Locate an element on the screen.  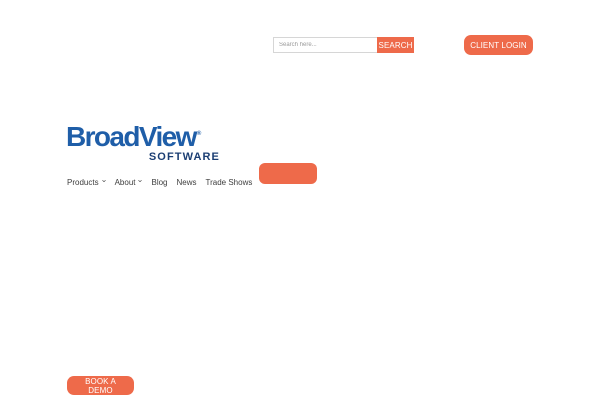
main-nav: Products About Blog News Trade Shows is located at coordinates (164, 182).